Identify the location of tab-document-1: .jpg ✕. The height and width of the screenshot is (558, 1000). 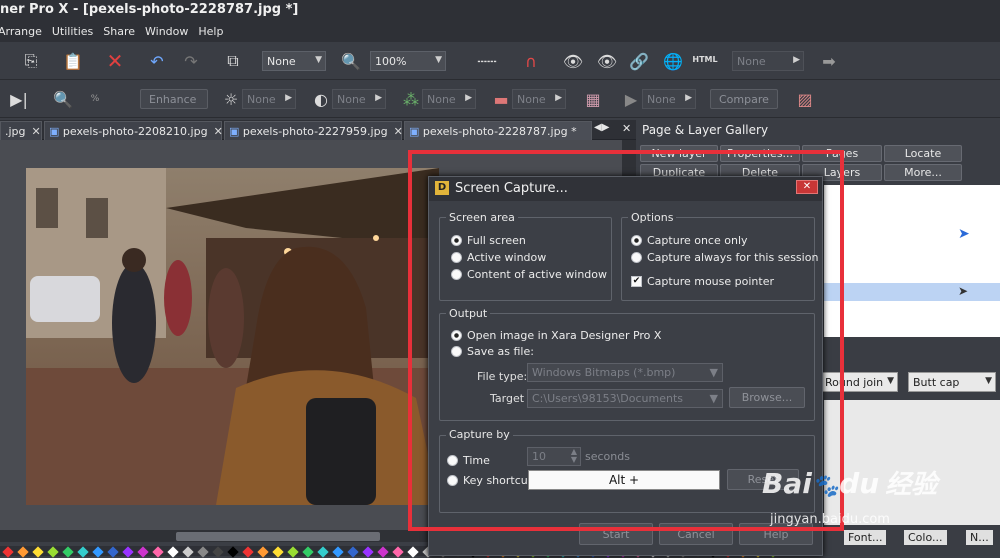
(21, 130).